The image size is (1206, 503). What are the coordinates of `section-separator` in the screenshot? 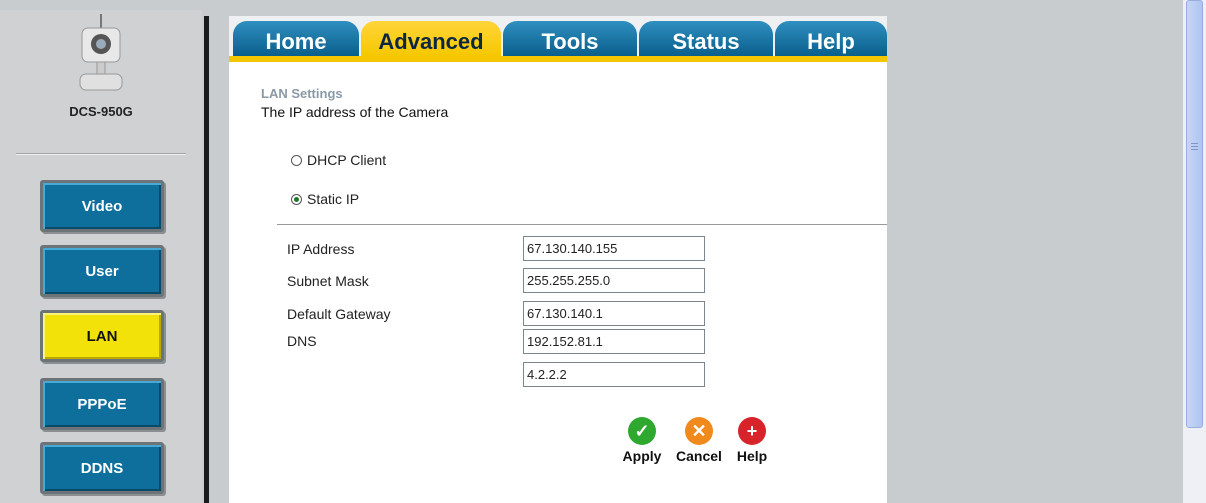 It's located at (582, 224).